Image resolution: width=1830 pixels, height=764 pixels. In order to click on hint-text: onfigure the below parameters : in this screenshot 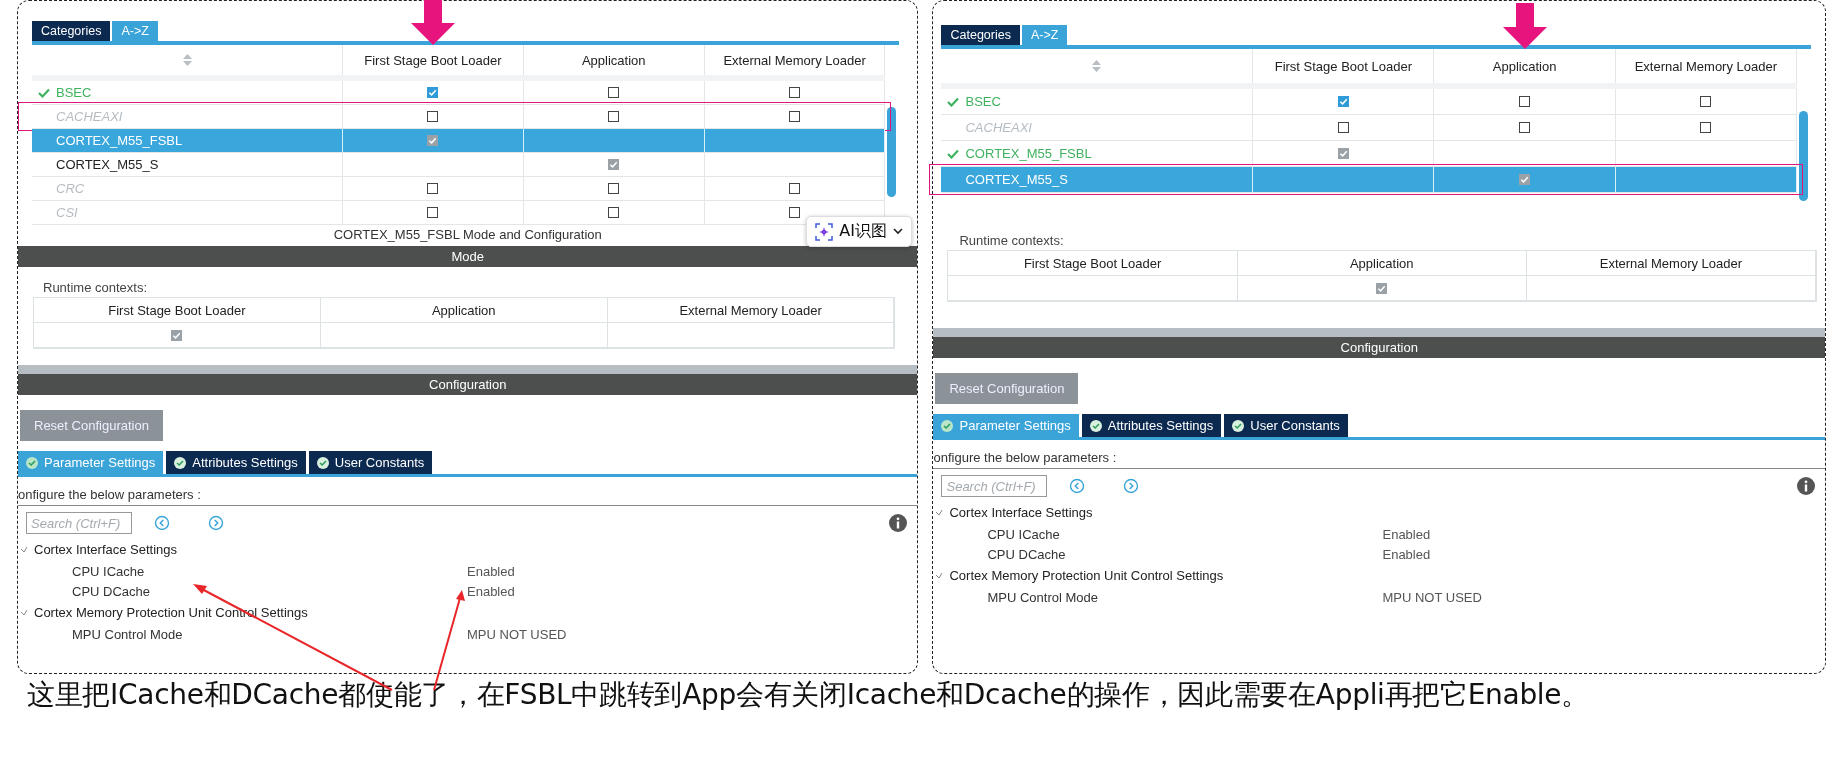, I will do `click(1379, 456)`.